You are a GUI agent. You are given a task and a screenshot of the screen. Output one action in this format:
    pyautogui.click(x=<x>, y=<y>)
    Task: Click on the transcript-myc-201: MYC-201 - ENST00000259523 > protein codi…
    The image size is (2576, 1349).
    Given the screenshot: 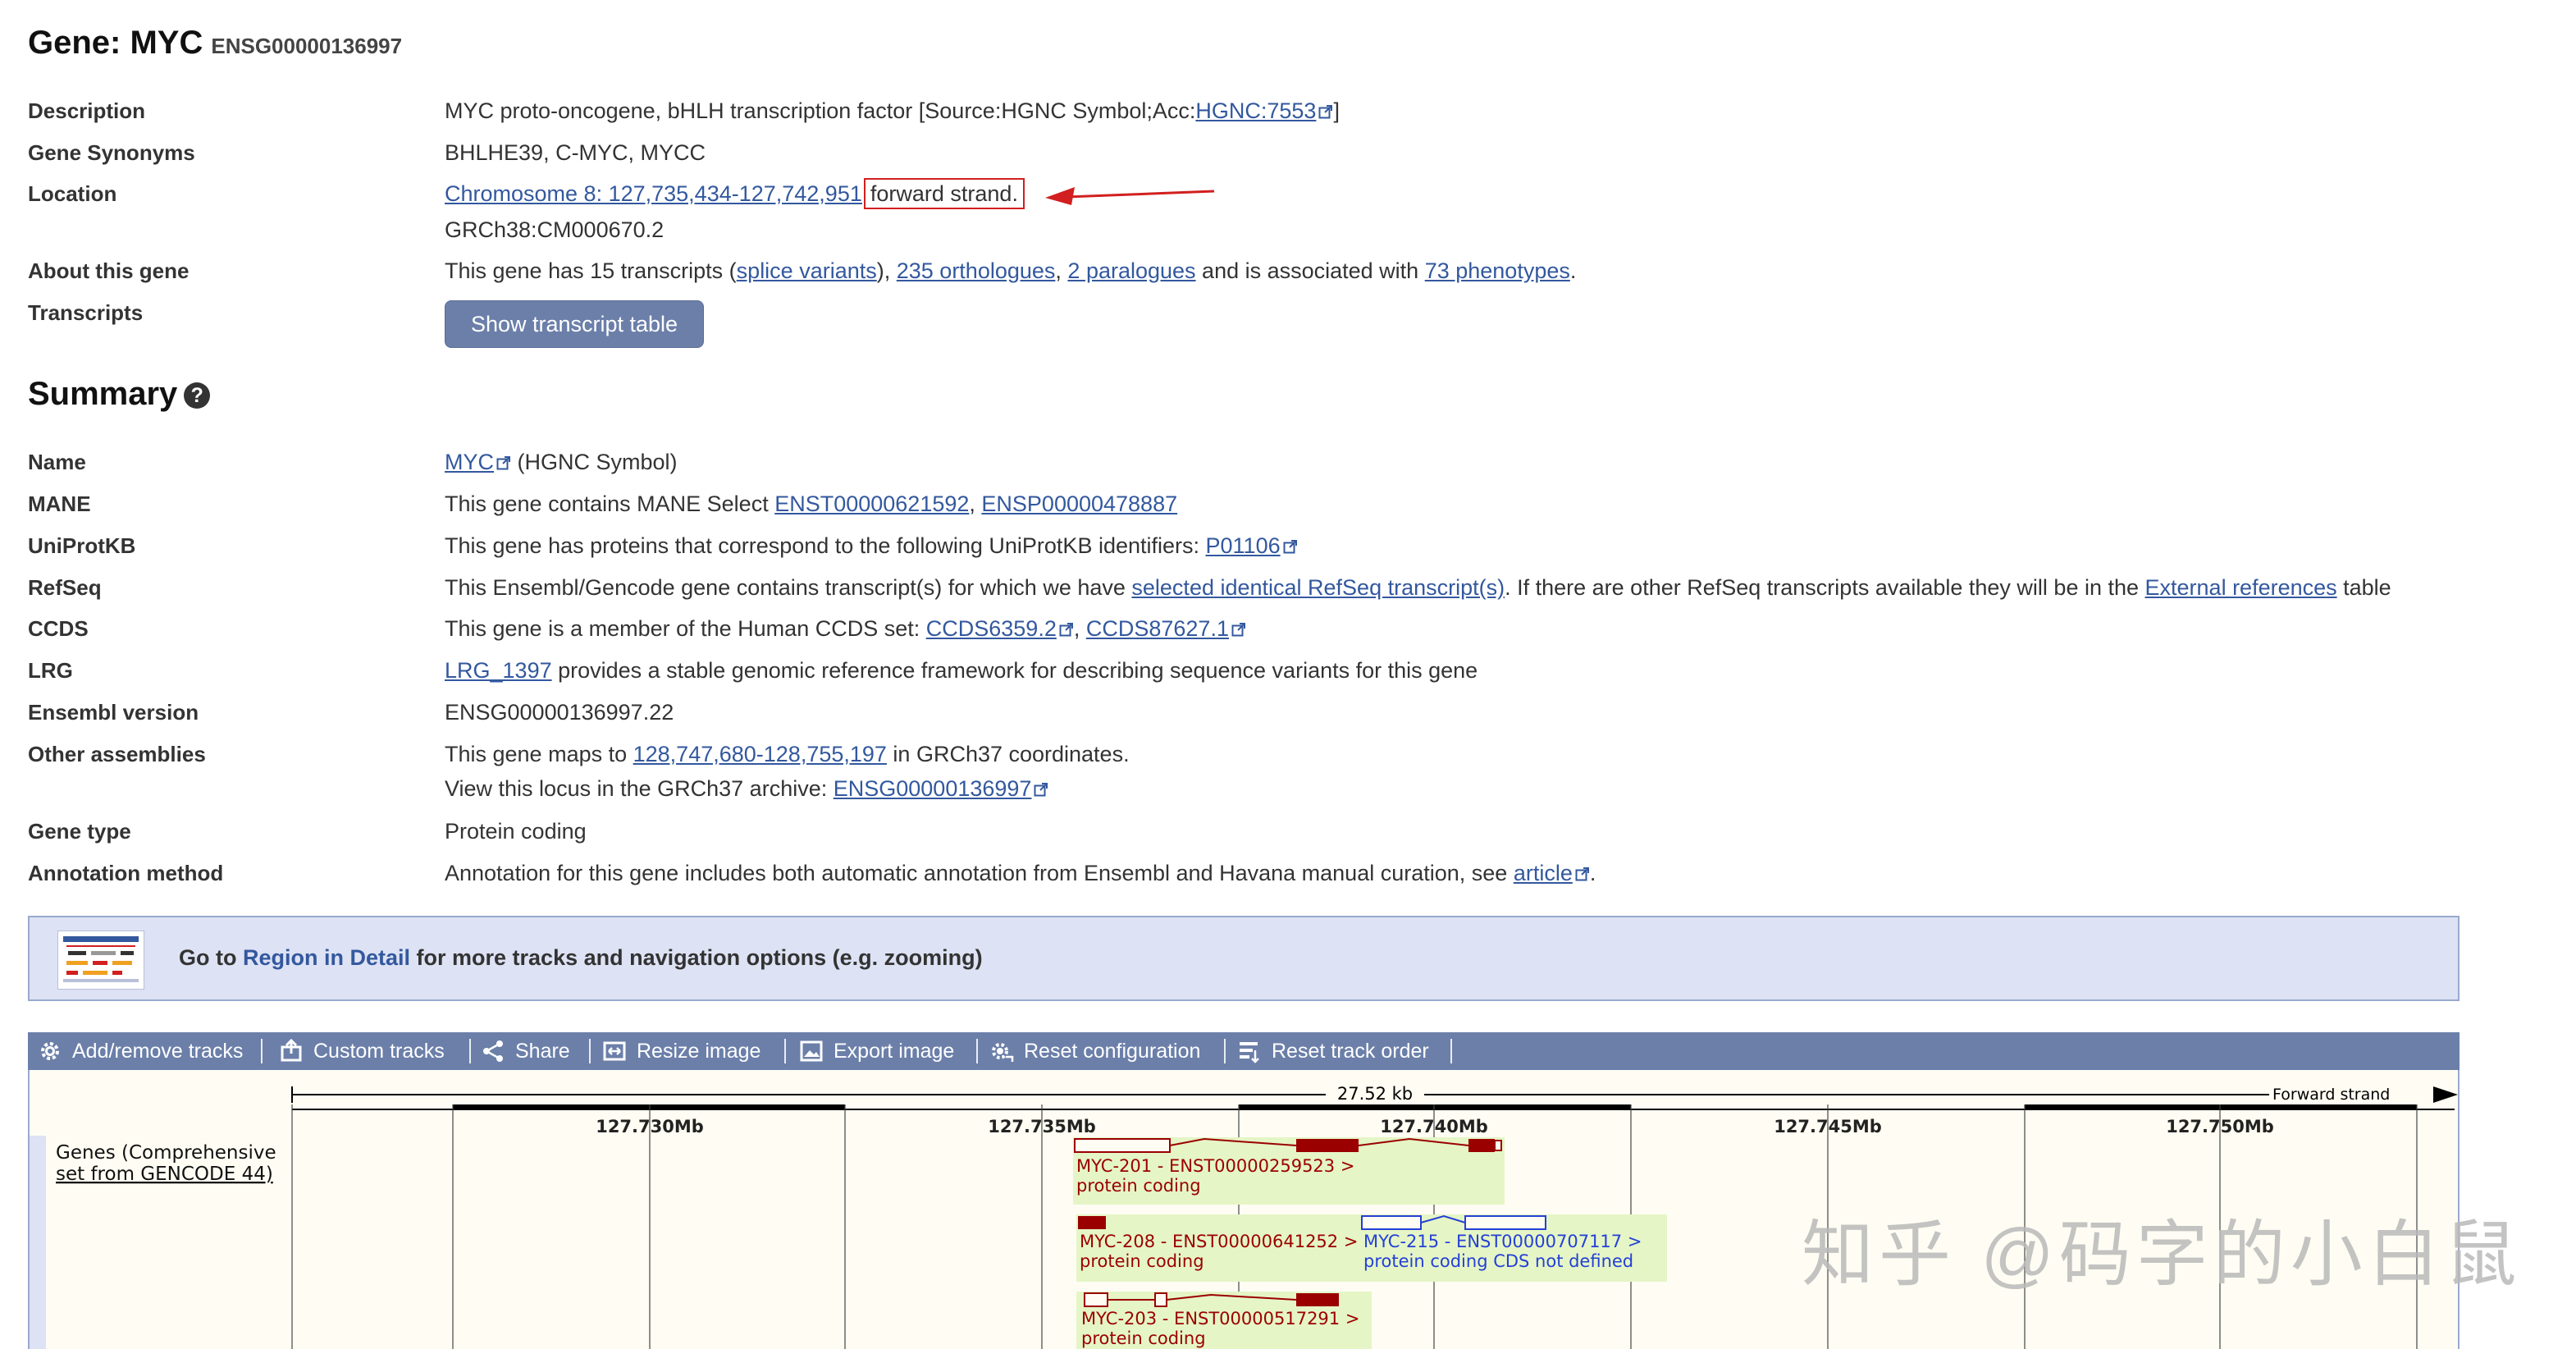 What is the action you would take?
    pyautogui.click(x=1289, y=1171)
    